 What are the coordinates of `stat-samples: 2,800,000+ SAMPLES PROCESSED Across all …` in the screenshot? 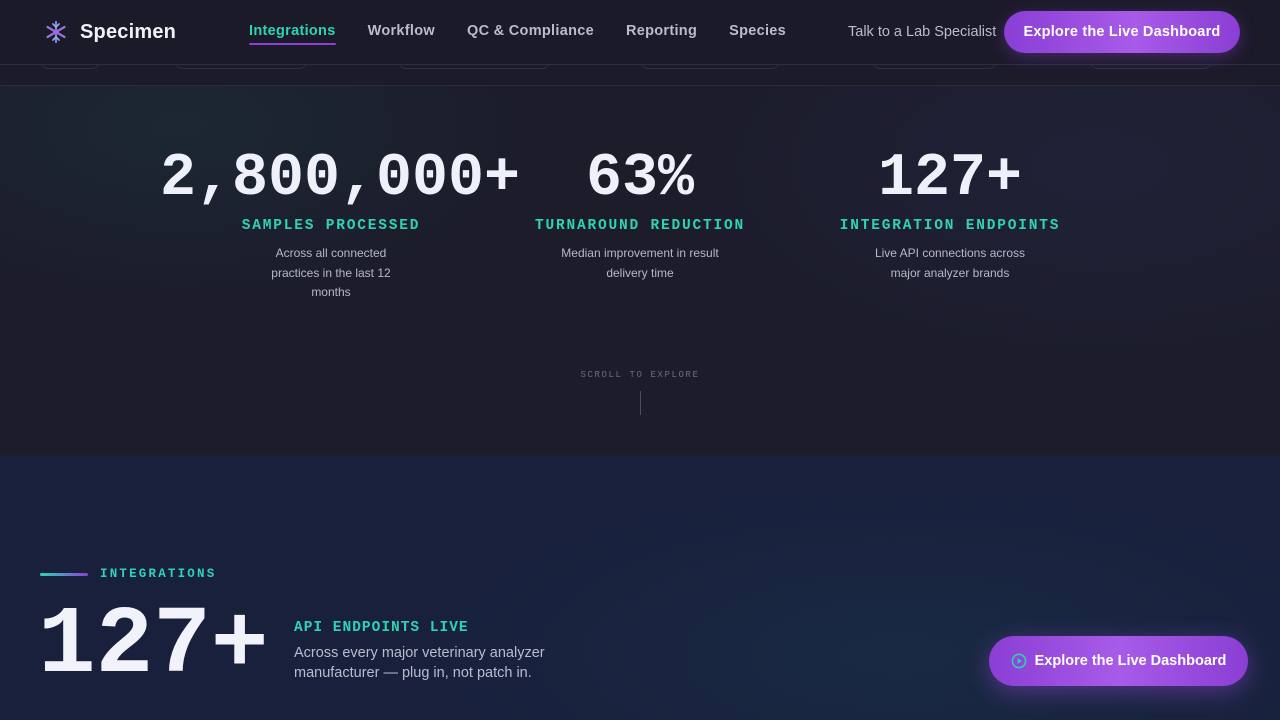 It's located at (340, 223).